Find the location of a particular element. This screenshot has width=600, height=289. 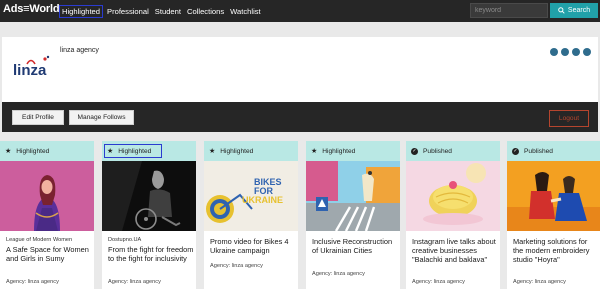

nav-watchlist: Watchlist is located at coordinates (245, 11).